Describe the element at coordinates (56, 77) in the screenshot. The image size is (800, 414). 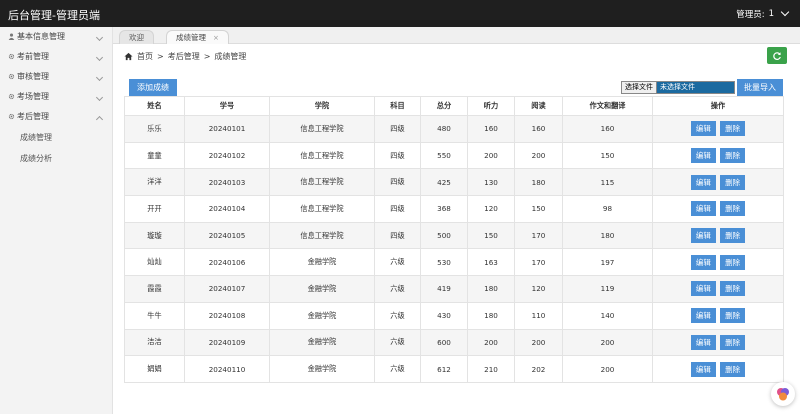
I see `sidebar-item-review: 审核管理` at that location.